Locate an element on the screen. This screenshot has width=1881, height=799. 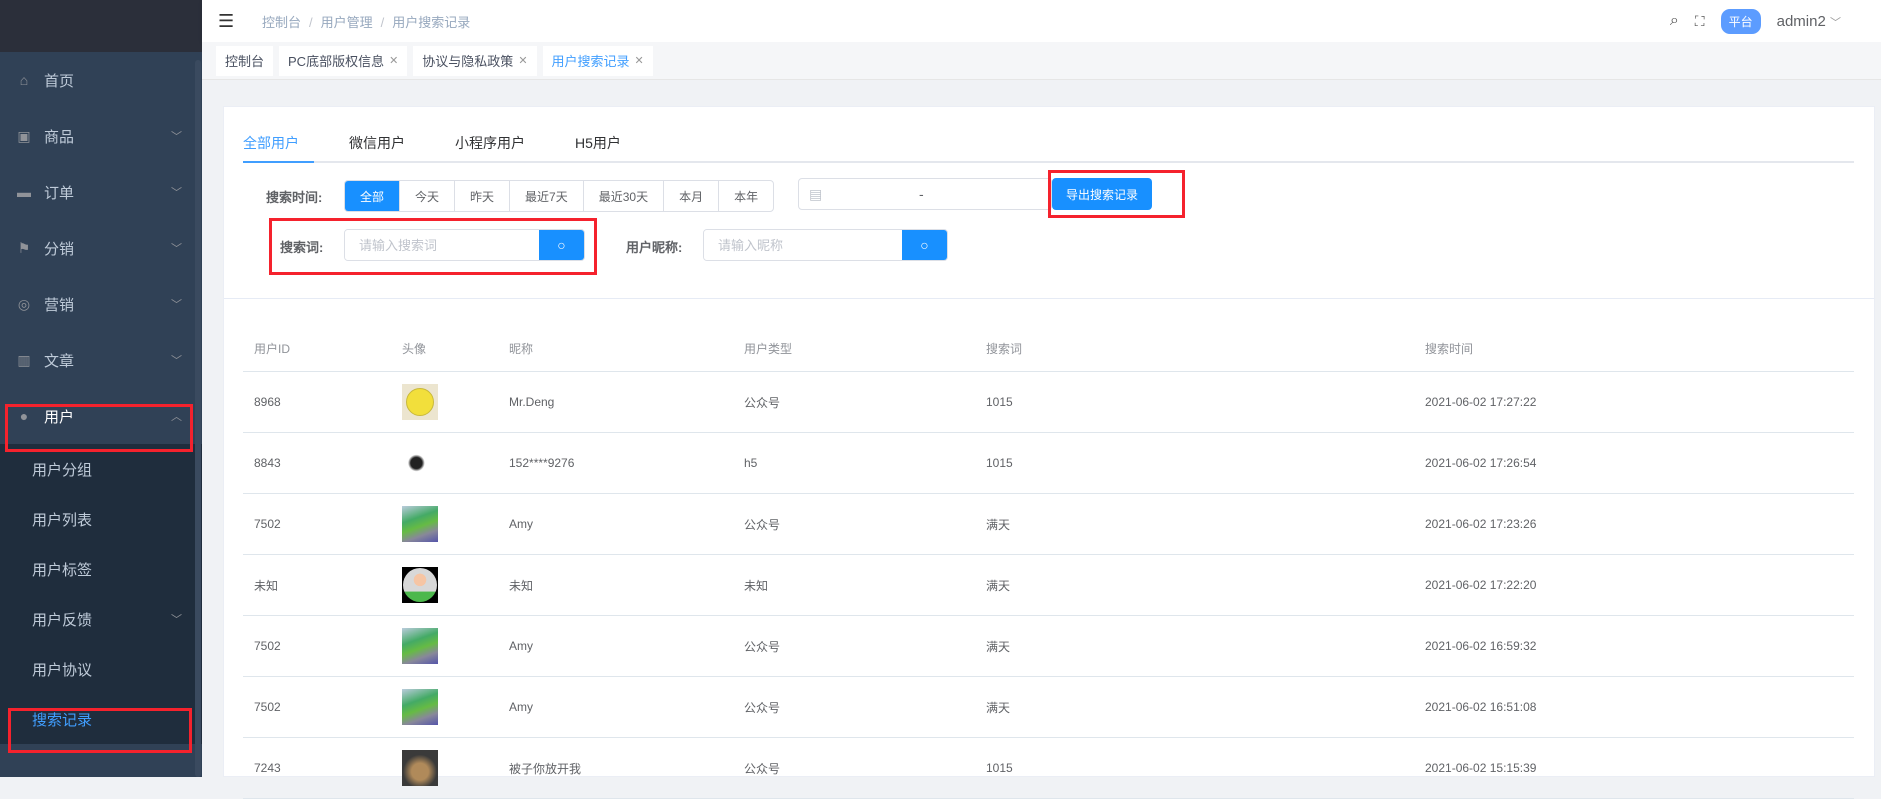
time-option: 本月 is located at coordinates (690, 196).